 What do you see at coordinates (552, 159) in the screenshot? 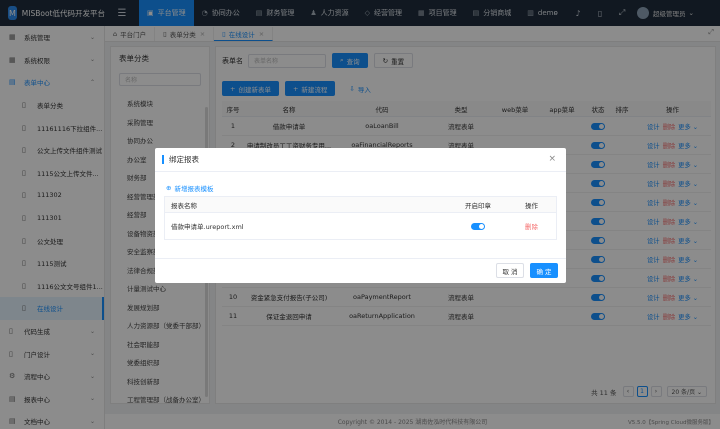
I see `close-icon: ×` at bounding box center [552, 159].